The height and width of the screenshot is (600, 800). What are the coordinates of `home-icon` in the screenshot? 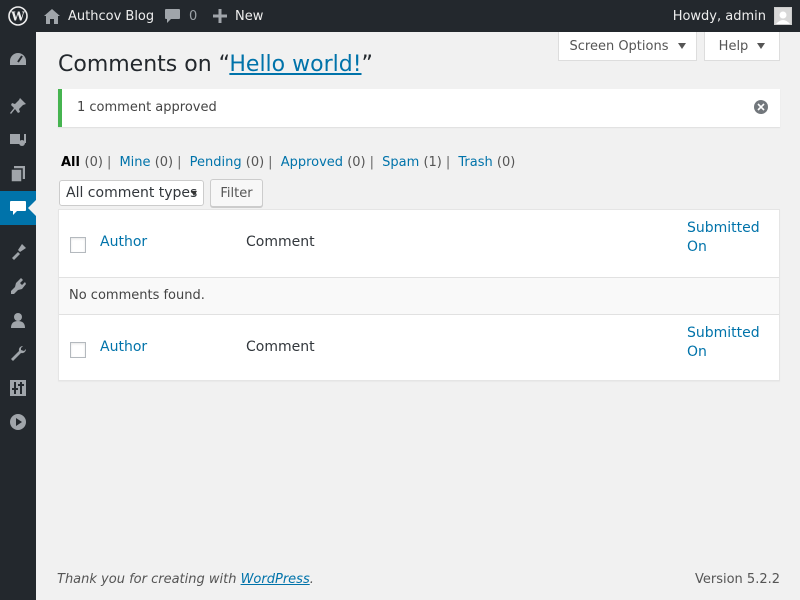 It's located at (52, 16).